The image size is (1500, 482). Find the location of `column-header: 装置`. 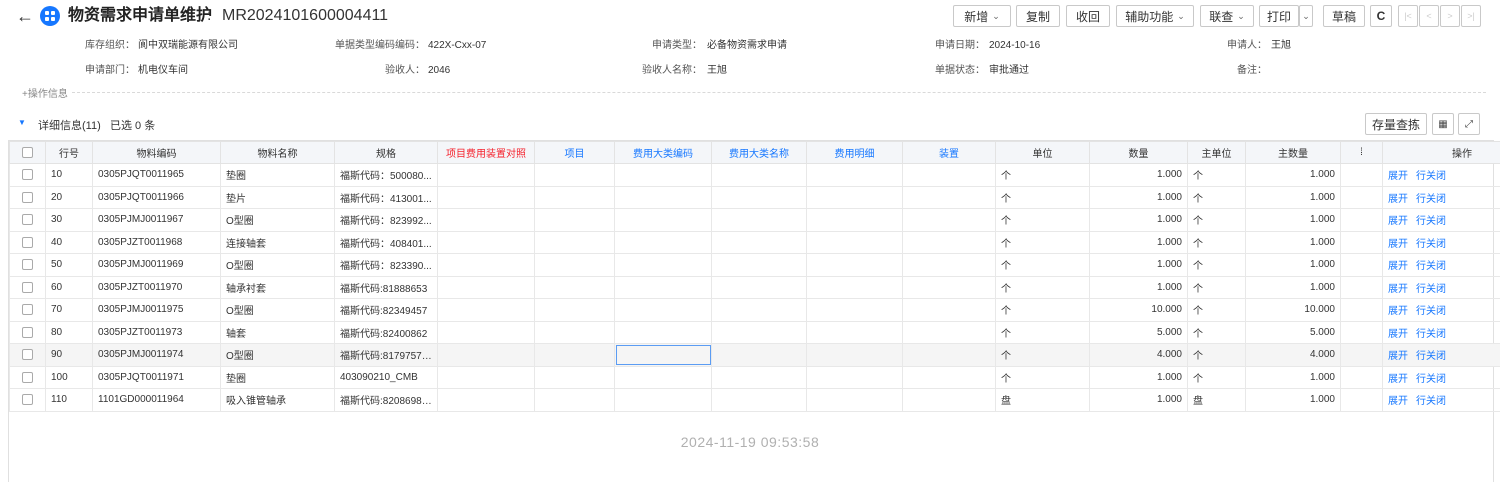

column-header: 装置 is located at coordinates (949, 152).